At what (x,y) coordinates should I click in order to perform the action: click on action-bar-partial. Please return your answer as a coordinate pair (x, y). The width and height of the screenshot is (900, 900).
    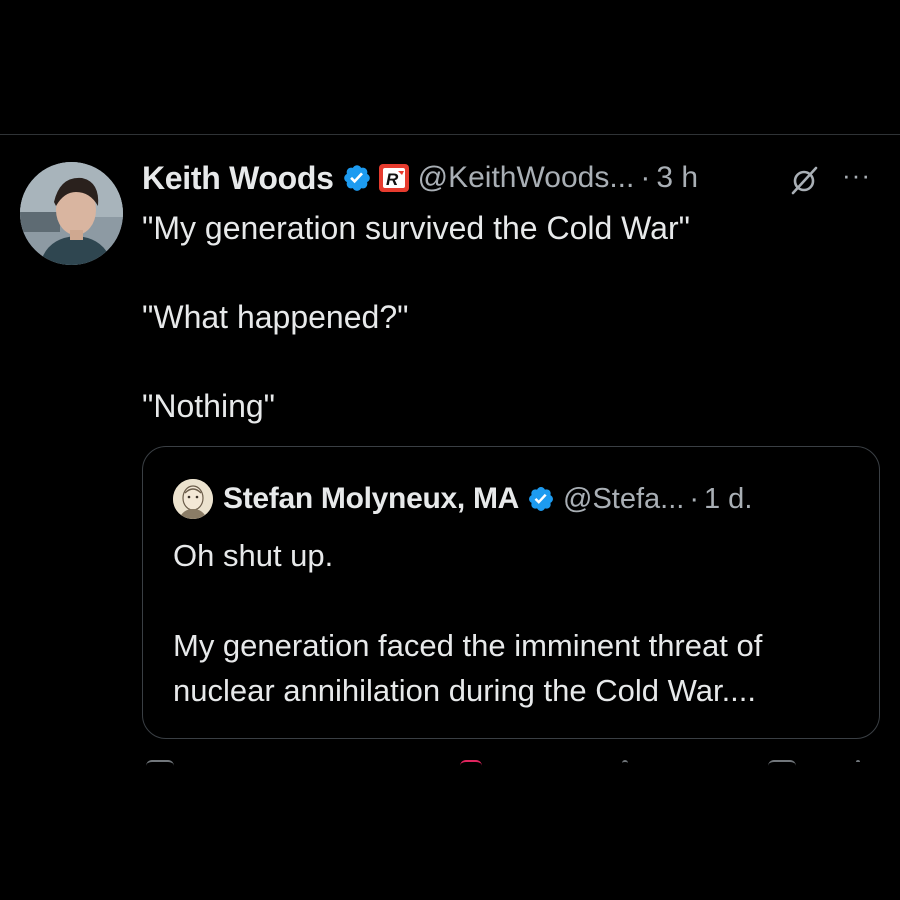
    Looking at the image, I should click on (502, 764).